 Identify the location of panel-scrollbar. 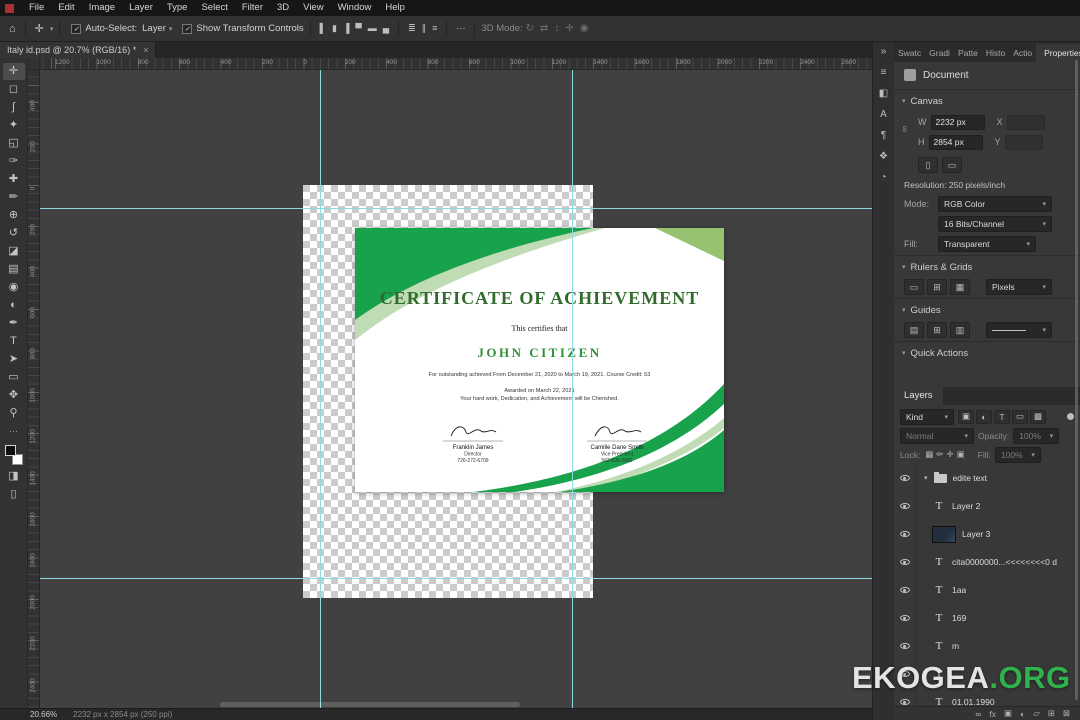
(1076, 380).